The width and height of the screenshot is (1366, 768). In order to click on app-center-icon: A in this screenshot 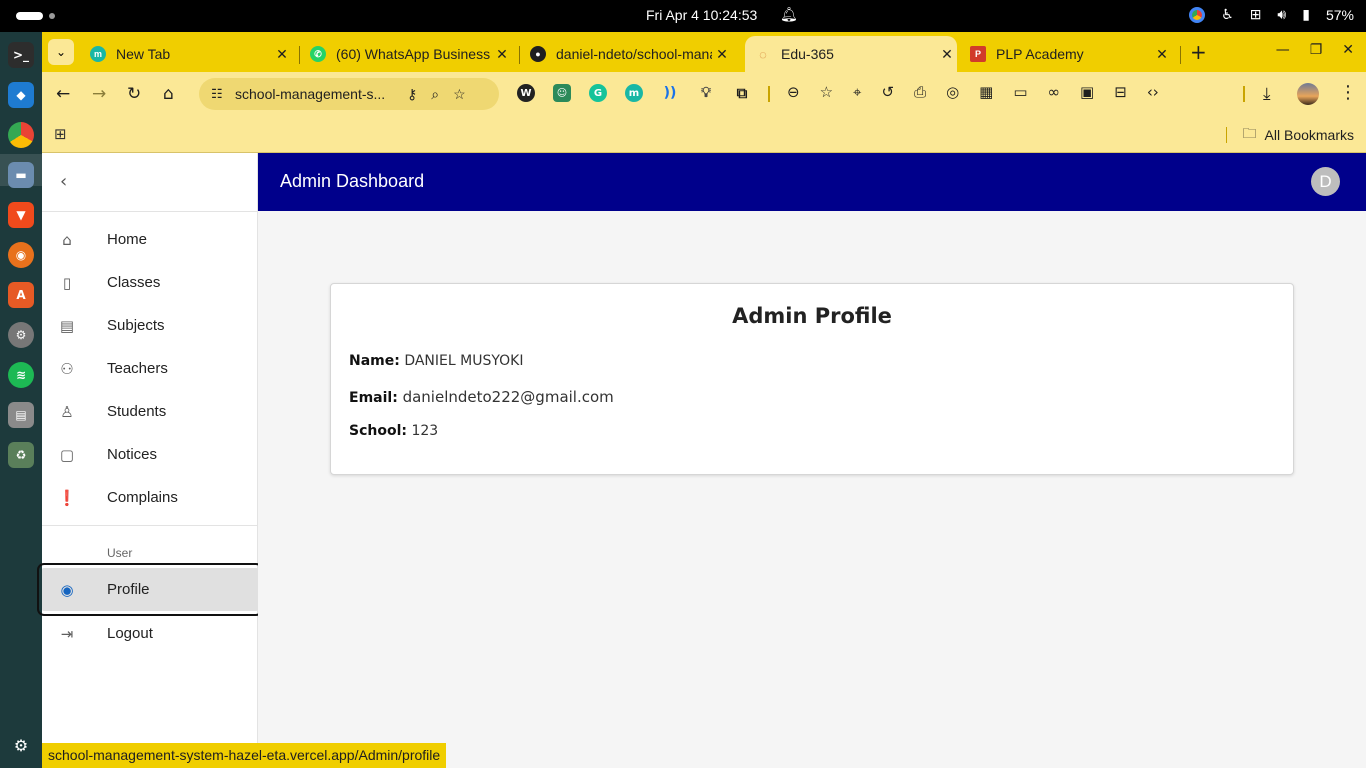, I will do `click(21, 295)`.